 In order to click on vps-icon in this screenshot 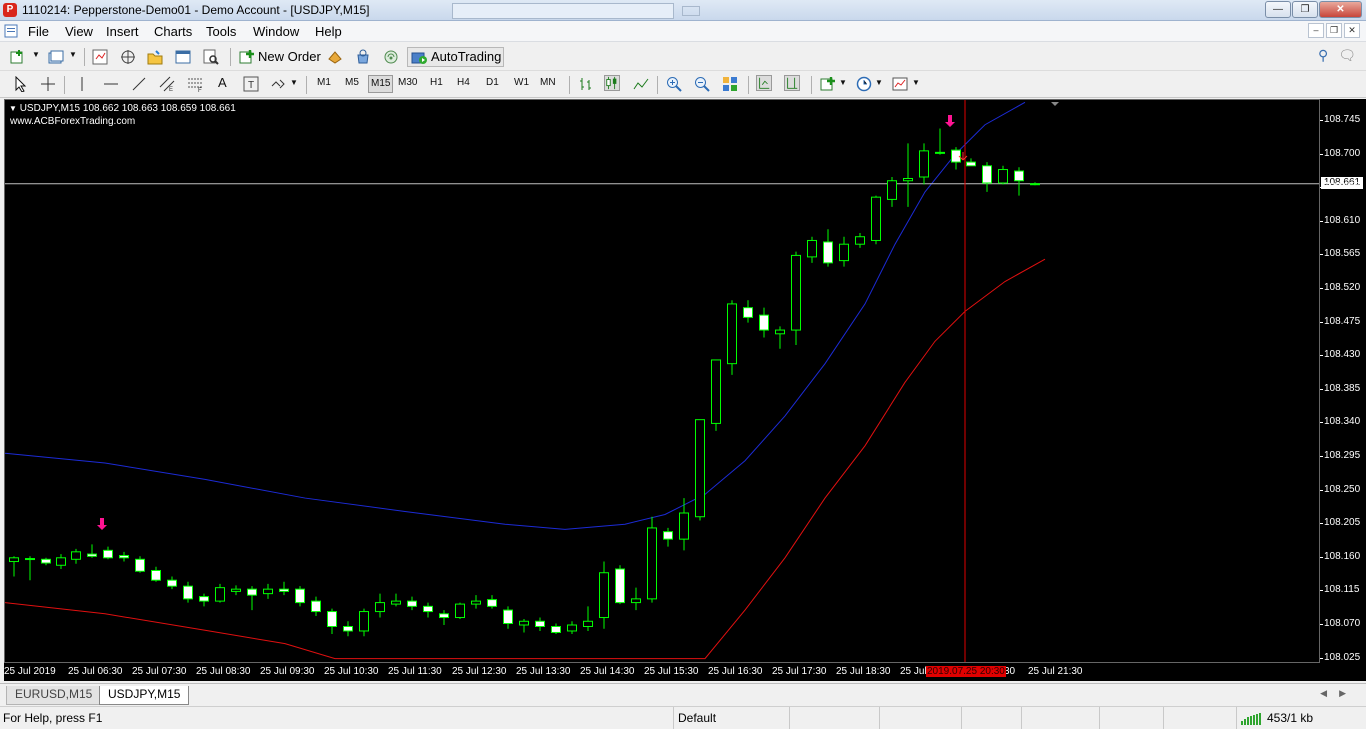, I will do `click(391, 57)`.